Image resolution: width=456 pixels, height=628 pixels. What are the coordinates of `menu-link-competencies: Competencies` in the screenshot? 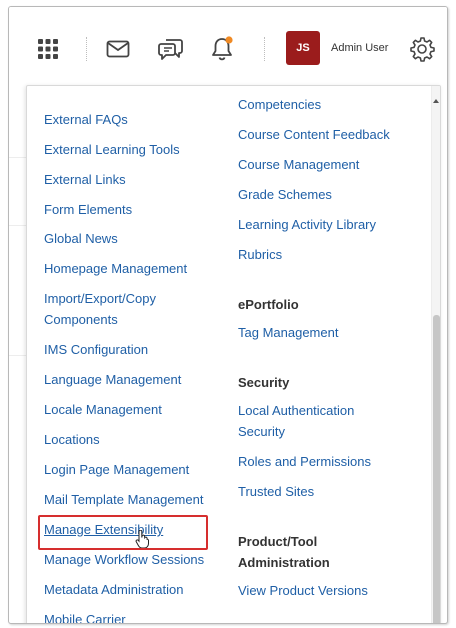 It's located at (279, 105).